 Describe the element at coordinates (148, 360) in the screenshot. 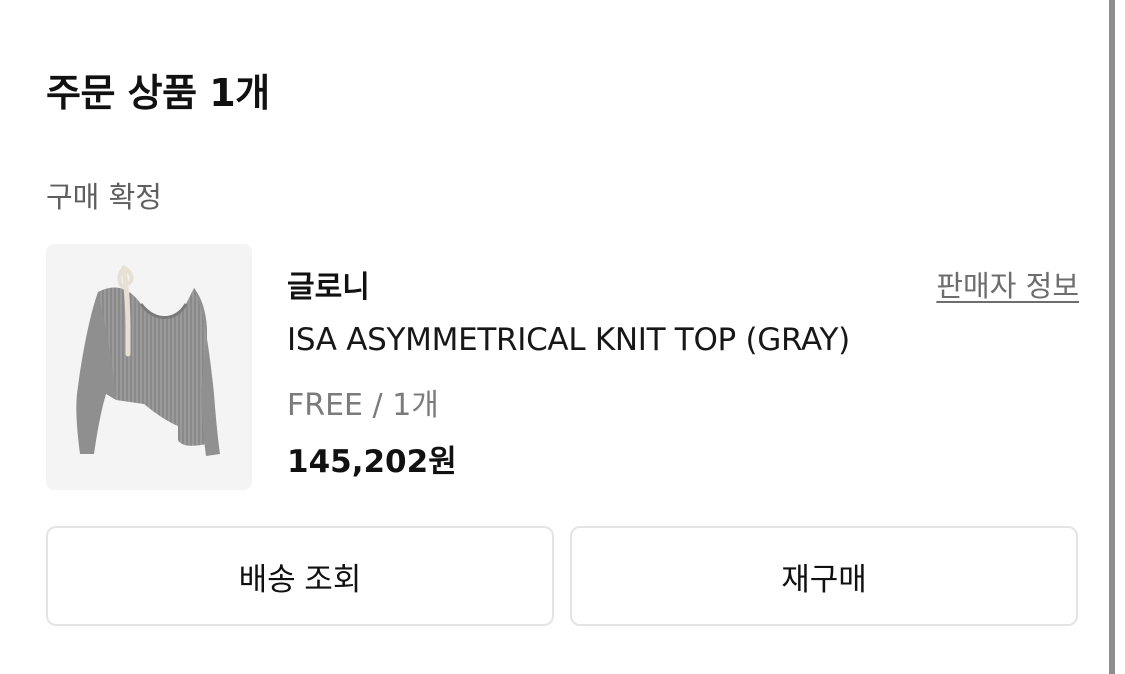

I see `gray-knit-top-icon` at that location.